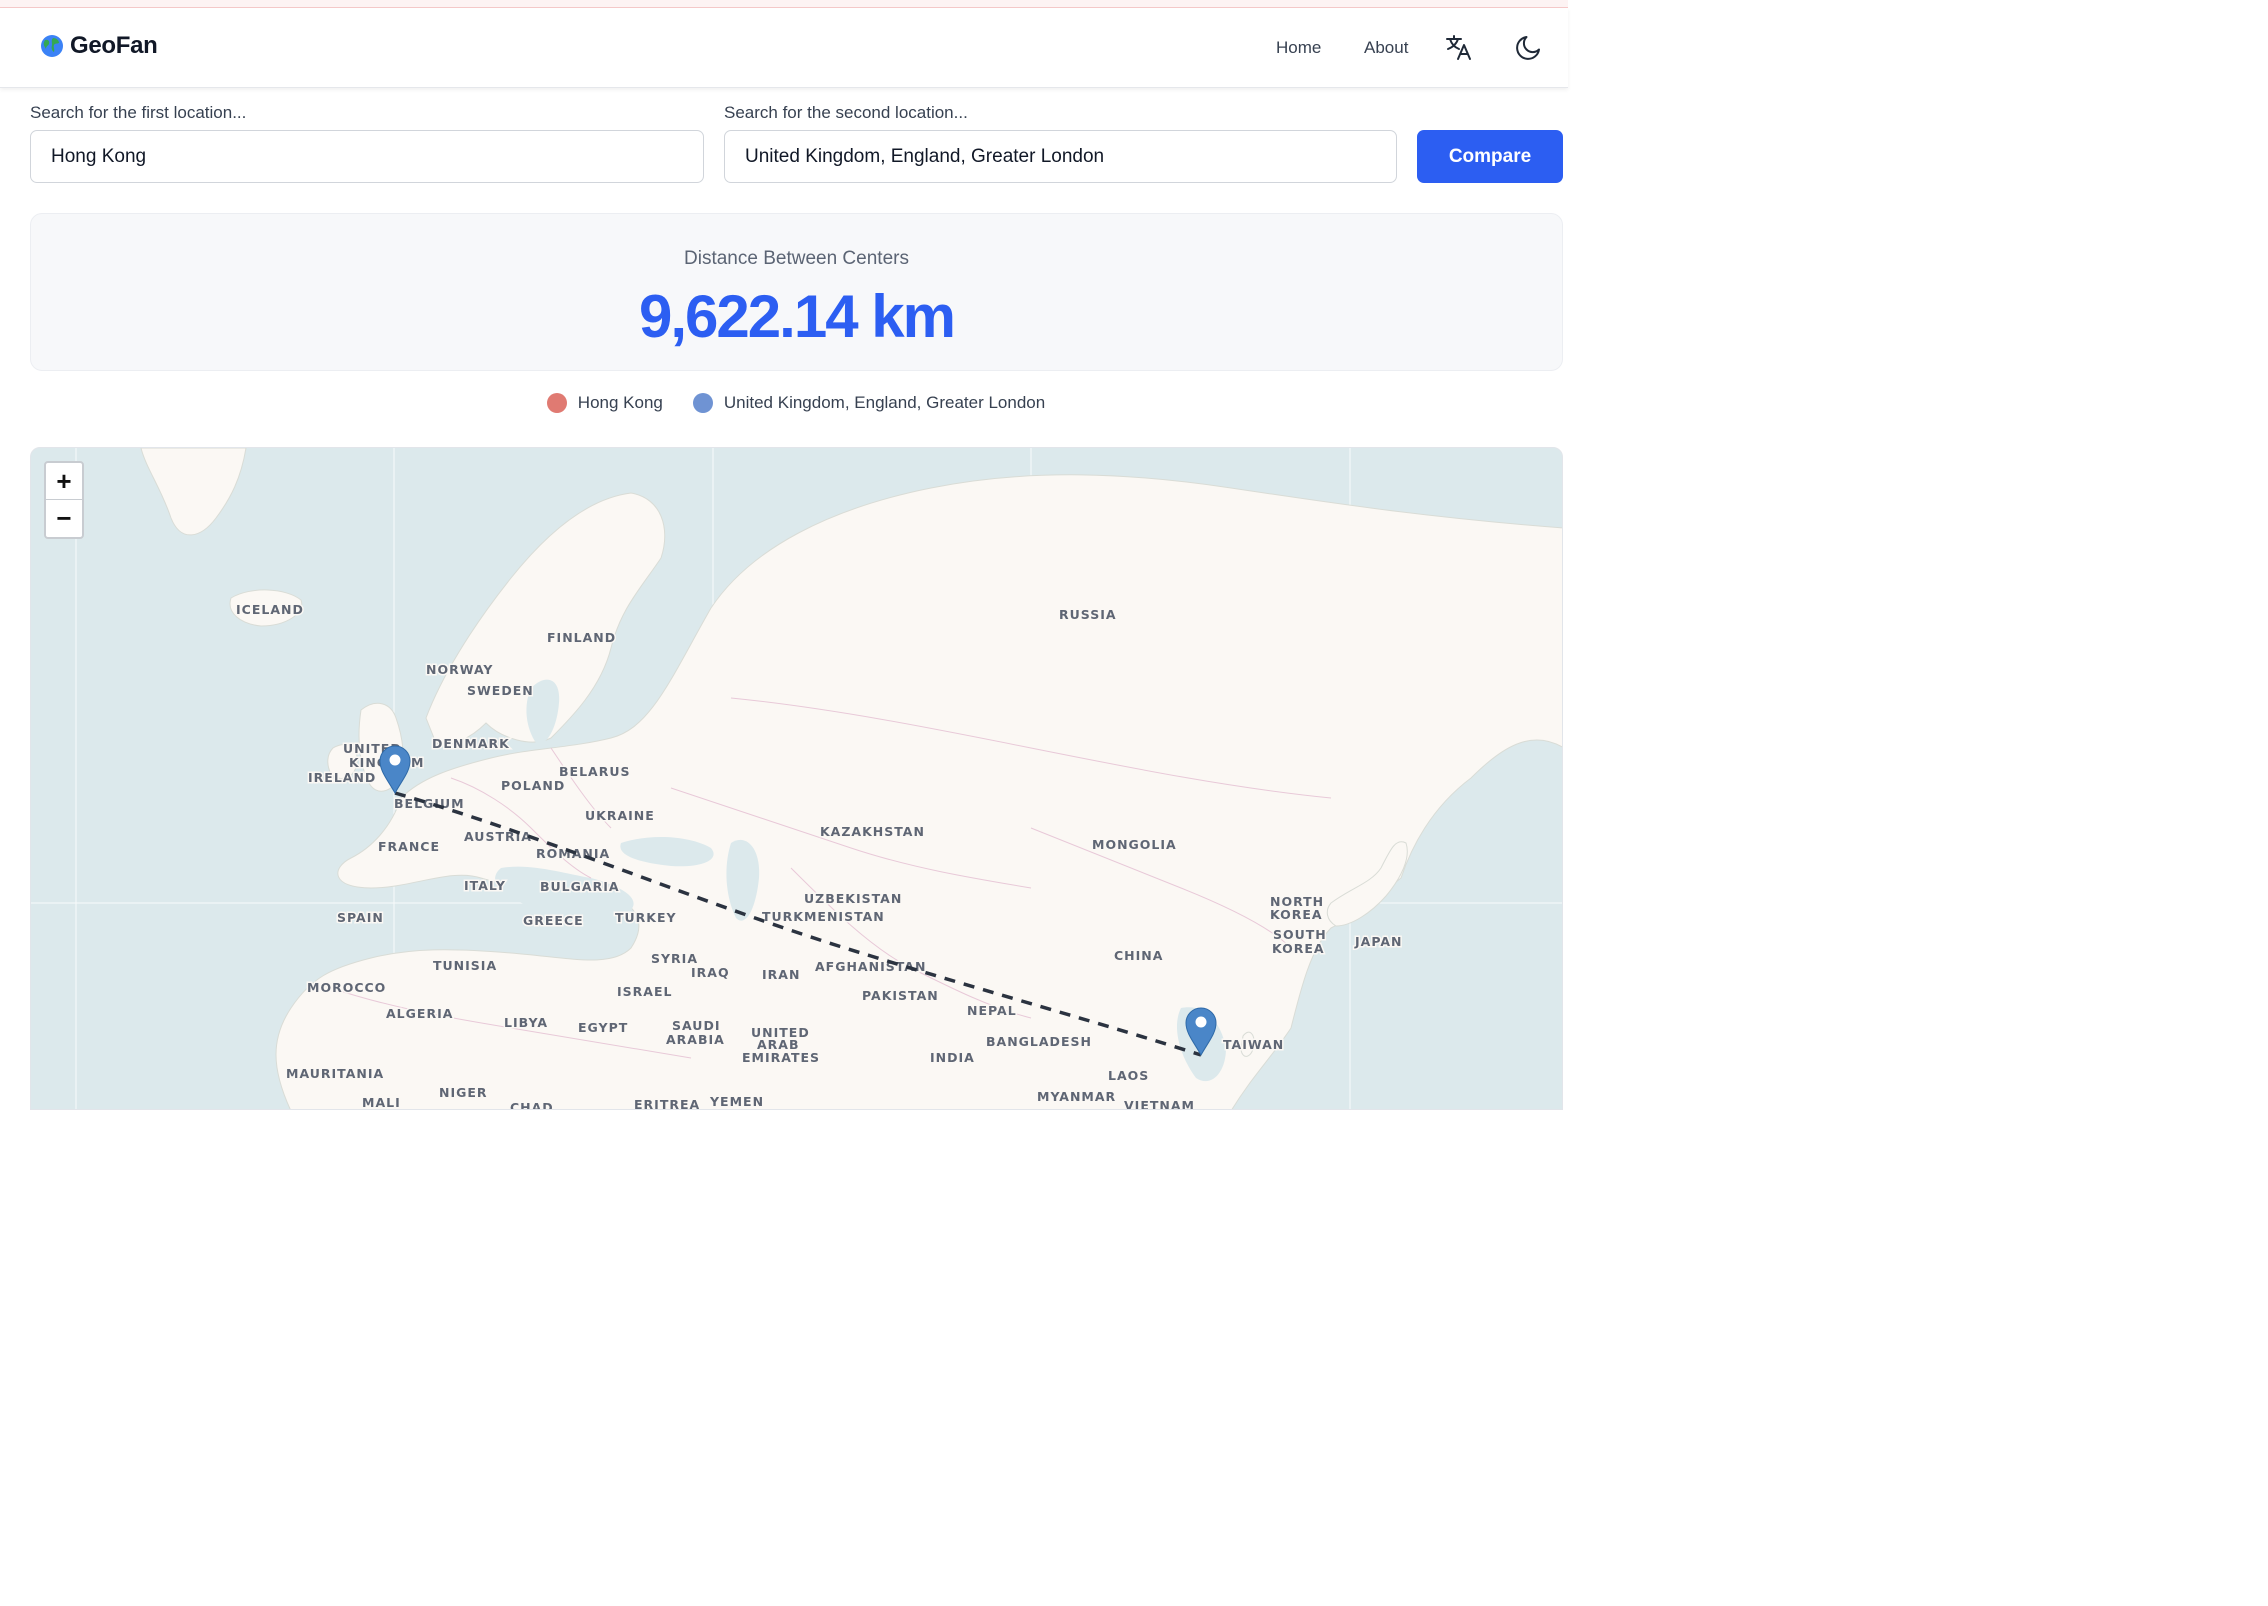 This screenshot has height=1606, width=2268. I want to click on country-label: NIGER, so click(463, 1092).